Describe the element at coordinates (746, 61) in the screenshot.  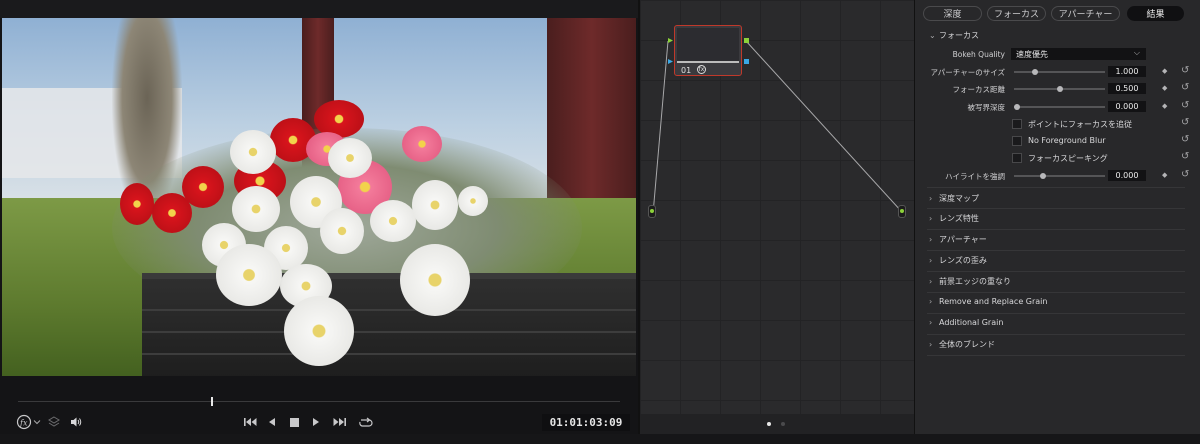
I see `node-key-output-port` at that location.